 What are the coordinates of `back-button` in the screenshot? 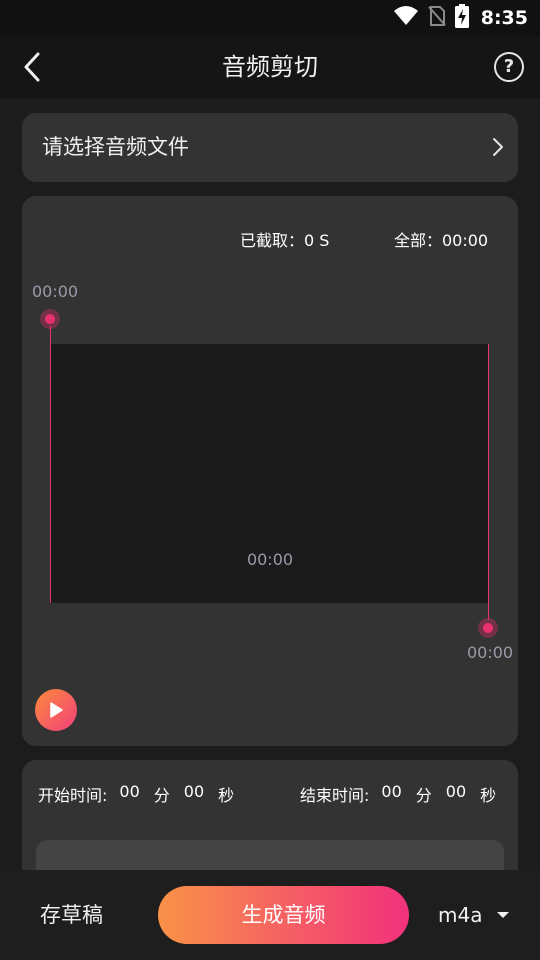 It's located at (32, 67).